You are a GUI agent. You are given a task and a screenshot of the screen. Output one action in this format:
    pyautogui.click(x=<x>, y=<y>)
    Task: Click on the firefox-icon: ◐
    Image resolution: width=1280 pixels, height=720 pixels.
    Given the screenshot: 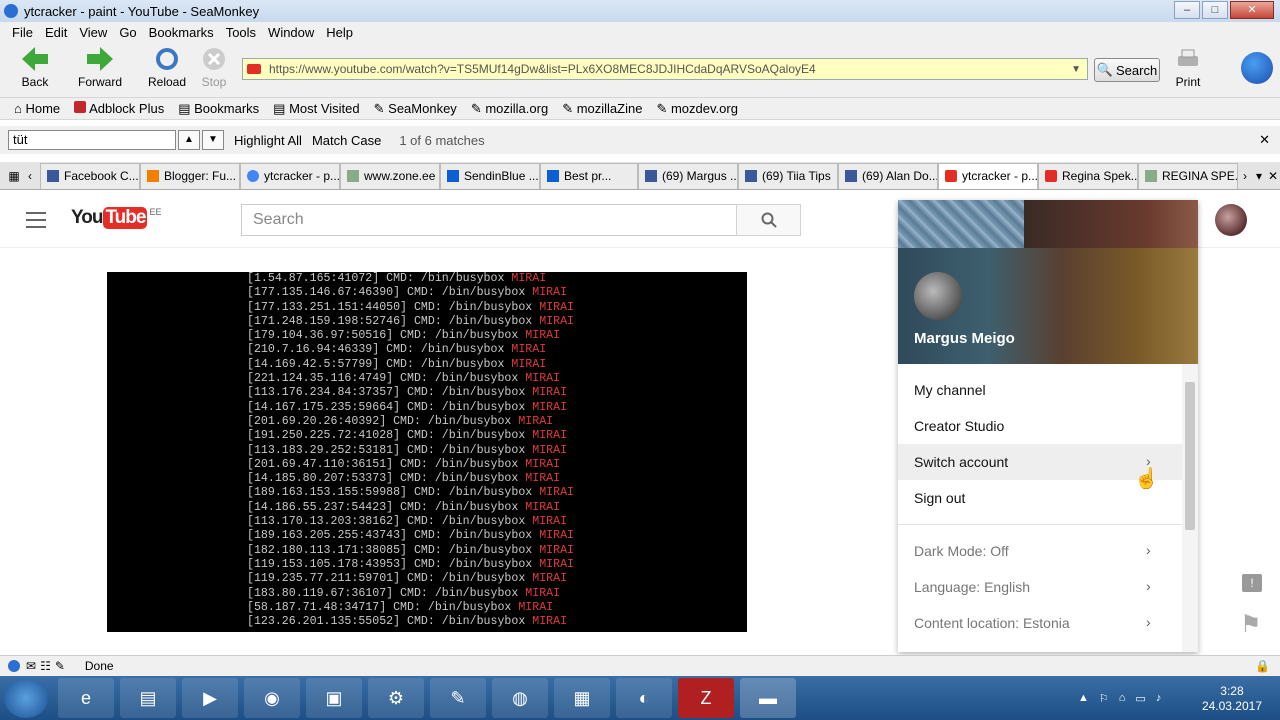 What is the action you would take?
    pyautogui.click(x=644, y=698)
    